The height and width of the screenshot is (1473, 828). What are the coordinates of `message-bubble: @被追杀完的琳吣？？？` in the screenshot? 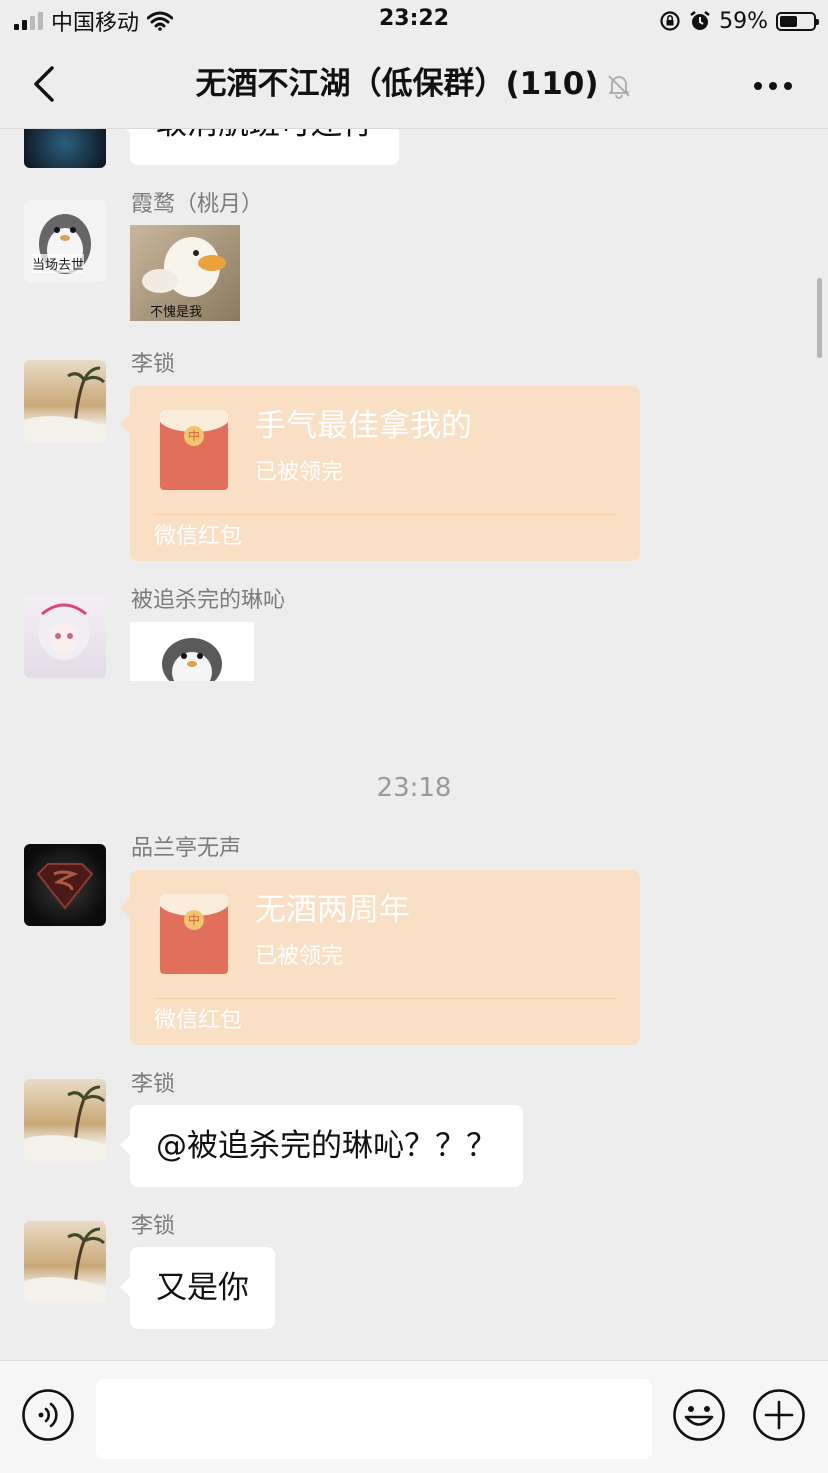 It's located at (321, 1146).